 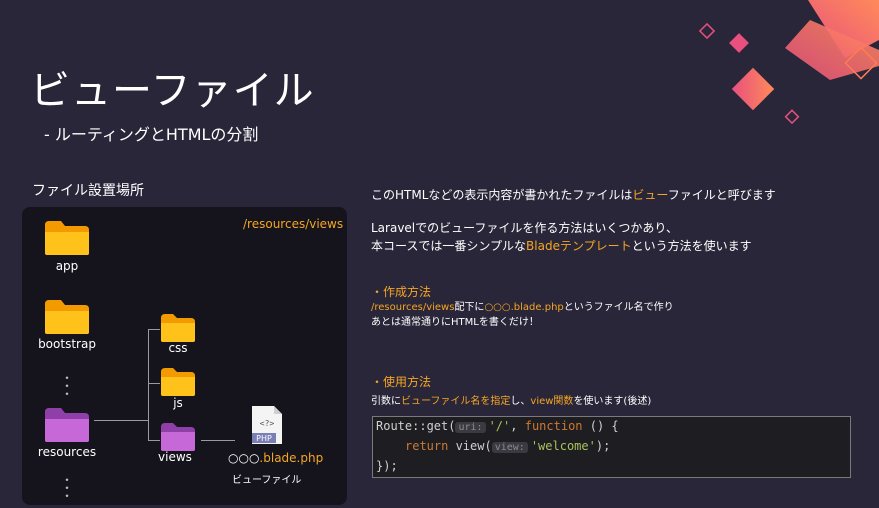 I want to click on css-folder-icon, so click(x=178, y=328).